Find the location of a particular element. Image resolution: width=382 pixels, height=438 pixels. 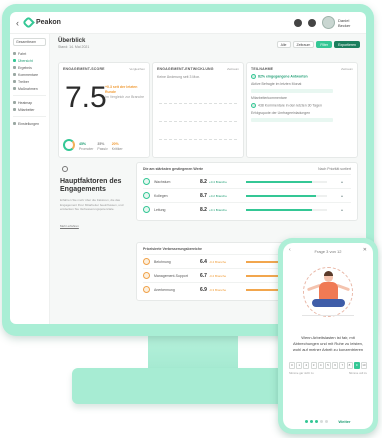

factor-score: 6.9 is located at coordinates (203, 289).